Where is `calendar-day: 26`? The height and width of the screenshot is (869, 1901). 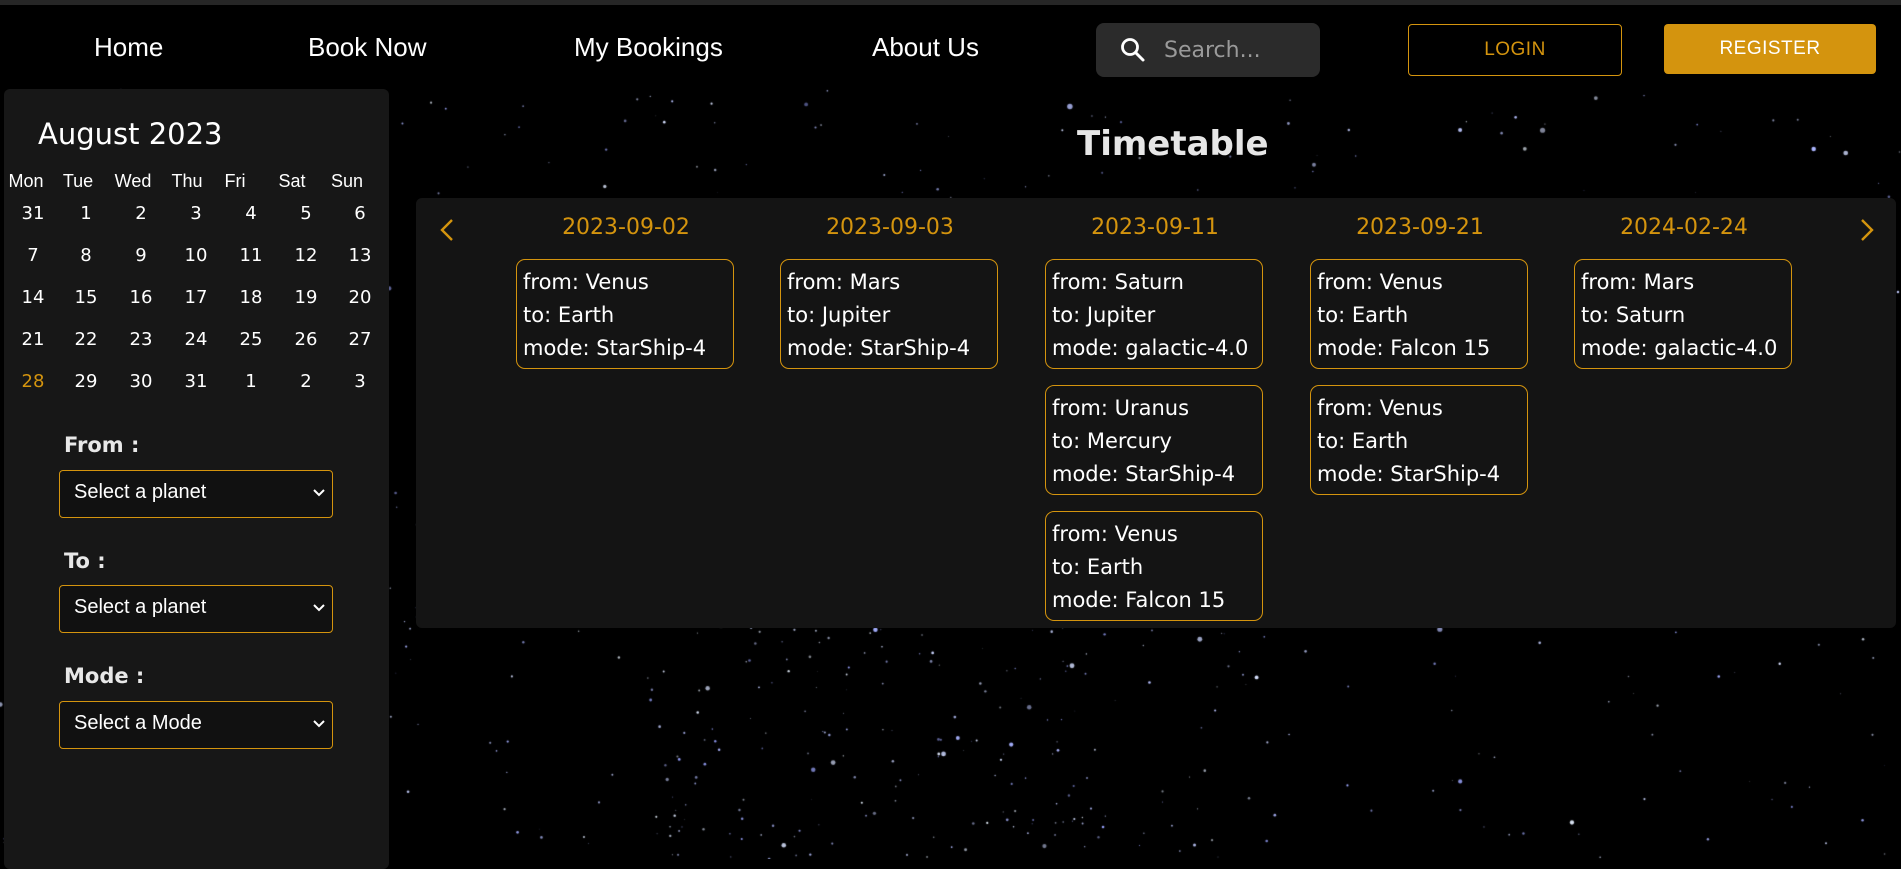
calendar-day: 26 is located at coordinates (306, 339).